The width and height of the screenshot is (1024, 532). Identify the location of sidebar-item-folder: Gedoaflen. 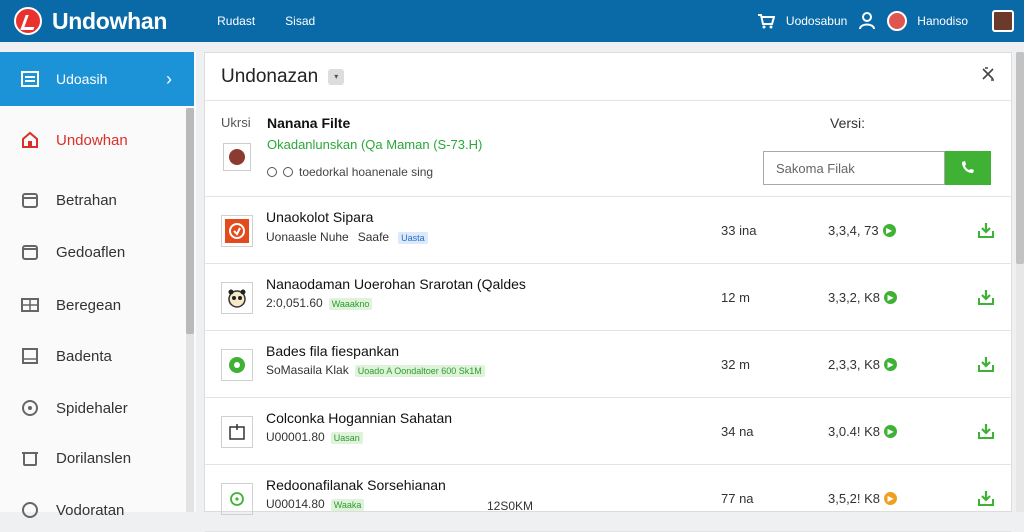
(93, 252).